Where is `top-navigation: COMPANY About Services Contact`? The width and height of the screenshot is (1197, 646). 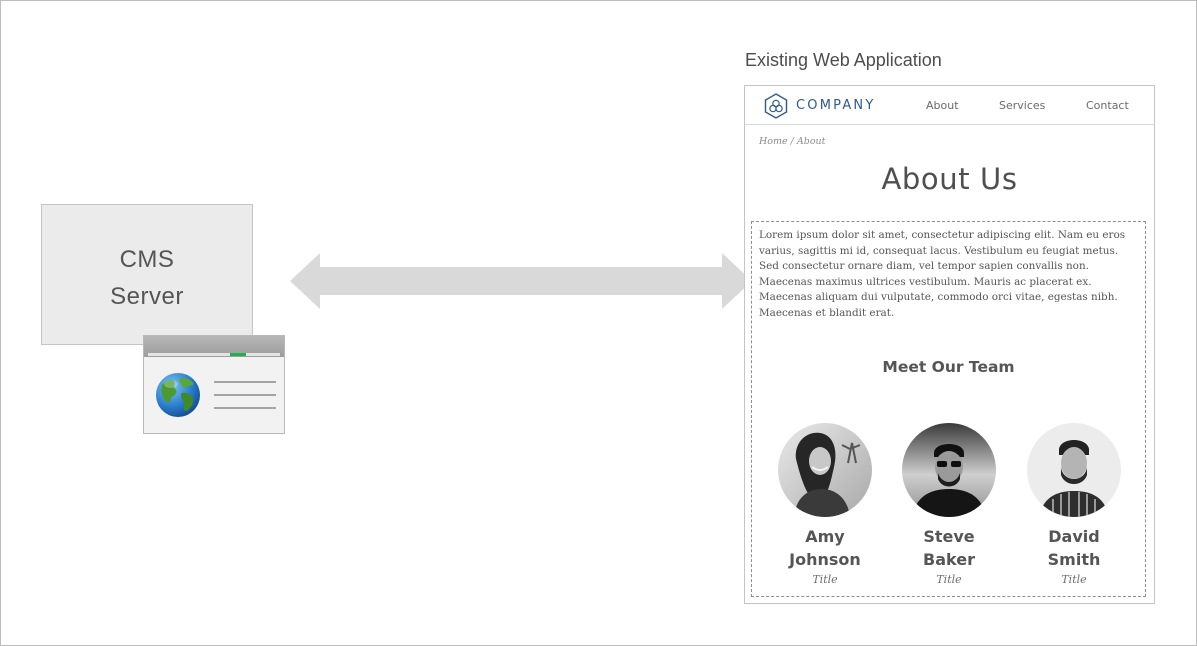 top-navigation: COMPANY About Services Contact is located at coordinates (949, 105).